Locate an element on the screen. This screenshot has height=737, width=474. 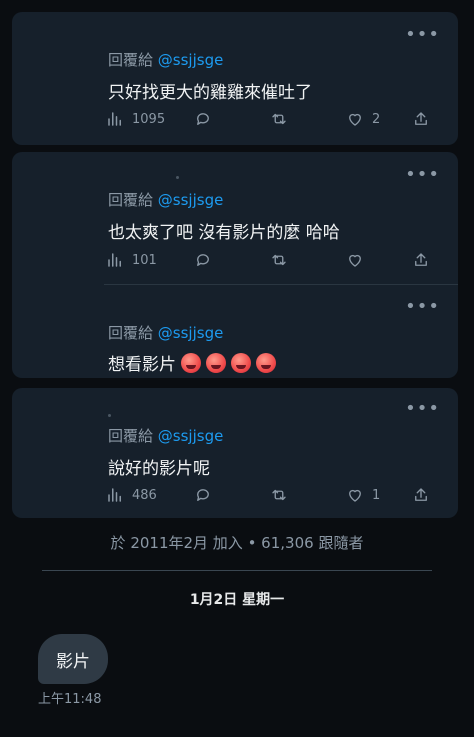
views-count: 101 is located at coordinates (144, 260).